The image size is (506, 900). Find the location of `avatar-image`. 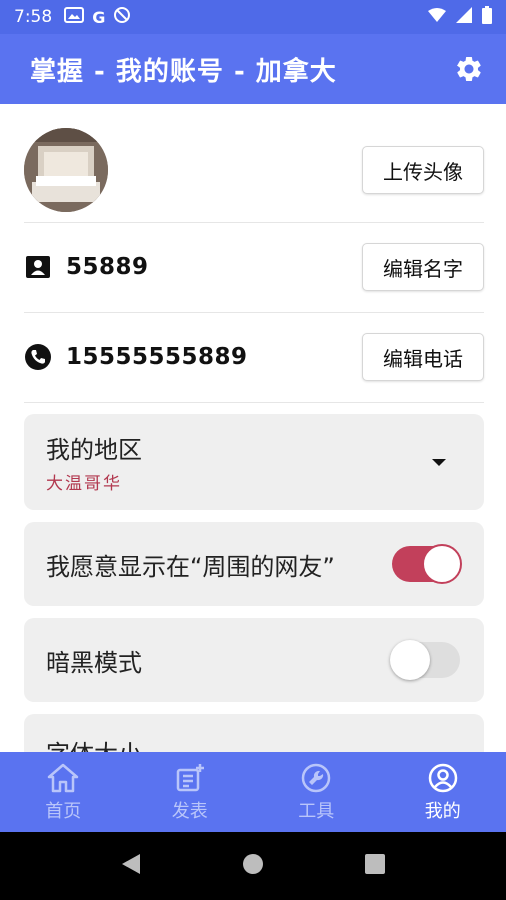

avatar-image is located at coordinates (66, 170).